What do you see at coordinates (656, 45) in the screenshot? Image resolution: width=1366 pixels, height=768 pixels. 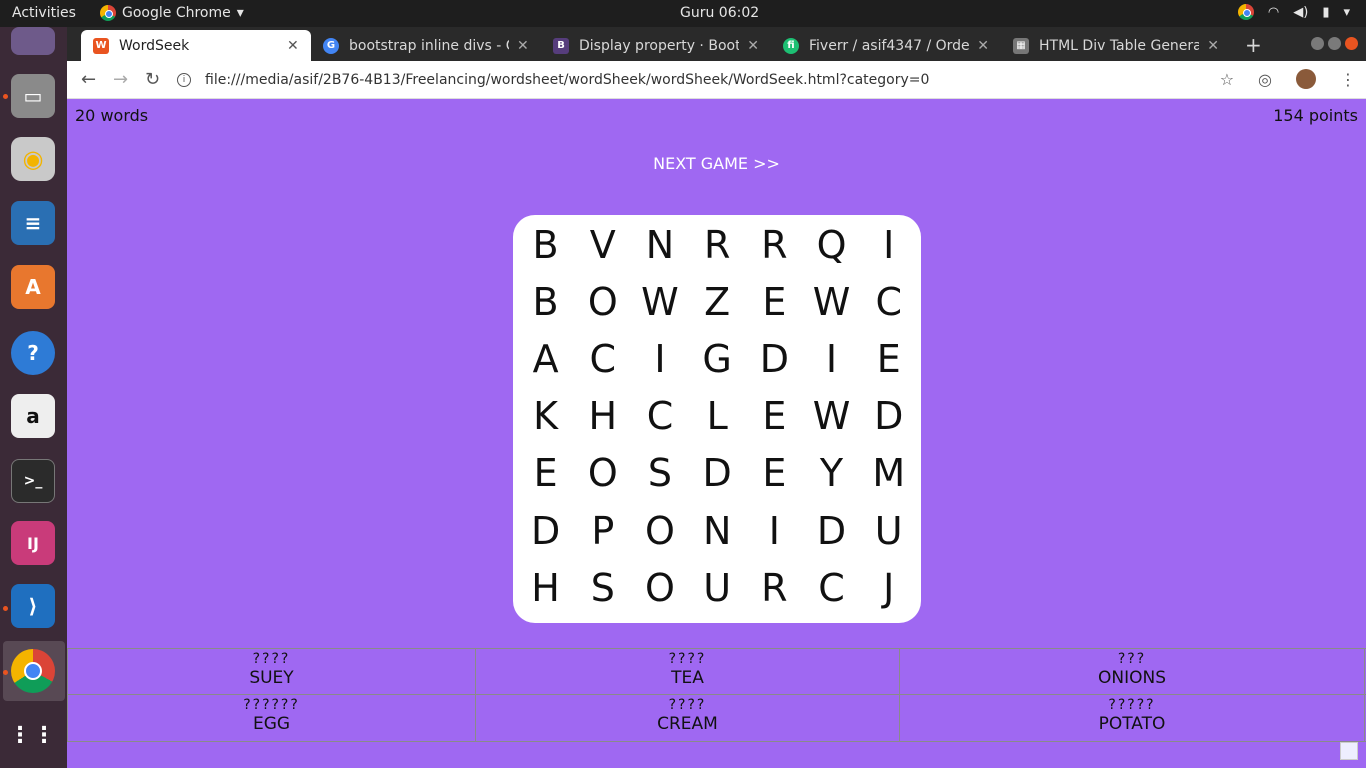 I see `tab-display-property: B Display property · Boots ✕` at bounding box center [656, 45].